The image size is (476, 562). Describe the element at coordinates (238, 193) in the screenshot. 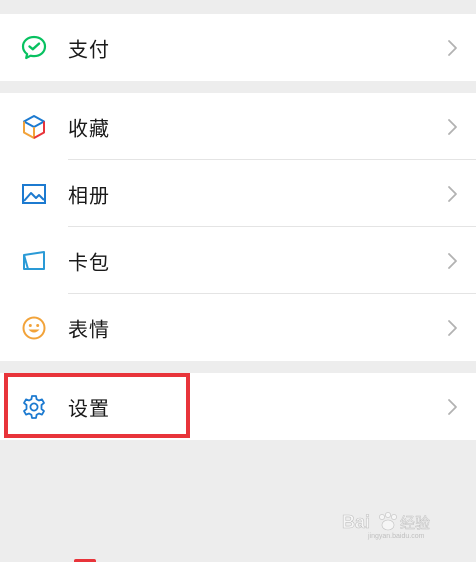

I see `menu-item-album: 相册` at that location.